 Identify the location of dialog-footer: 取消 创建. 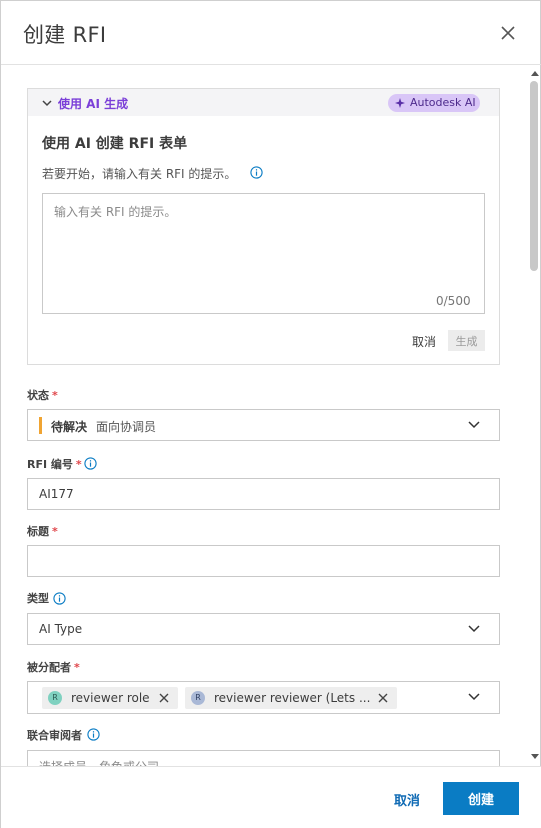
(271, 797).